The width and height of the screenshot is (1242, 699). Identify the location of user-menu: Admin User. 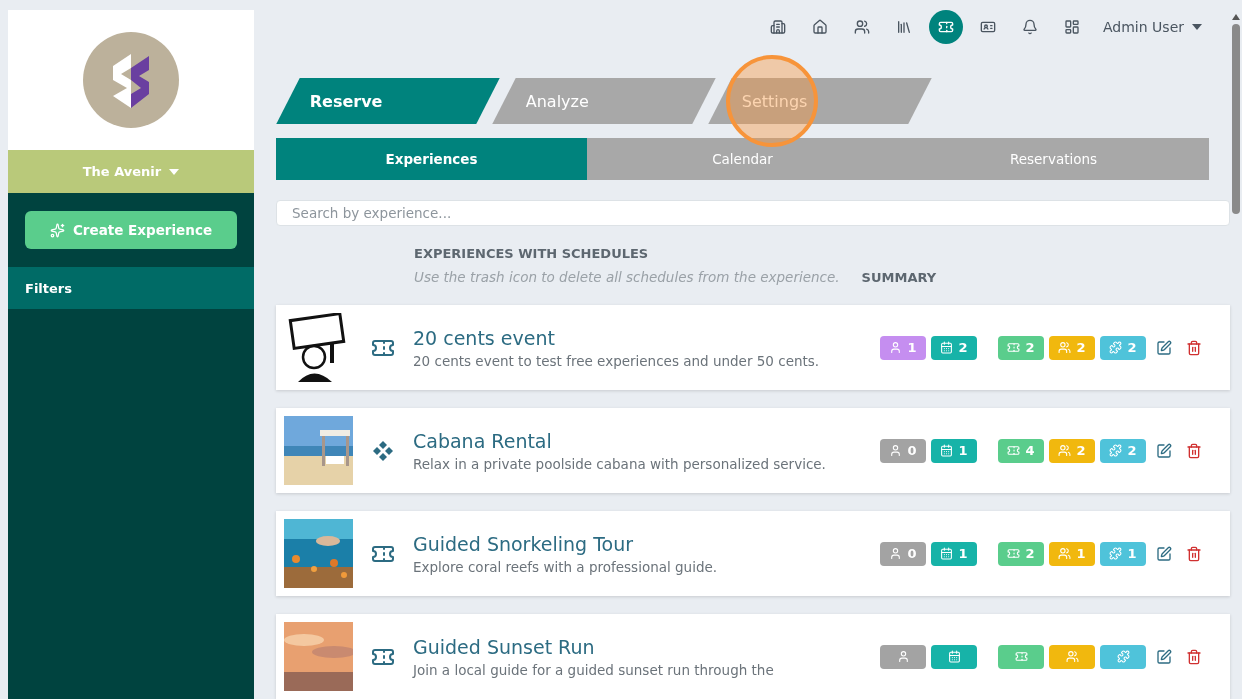
(1143, 27).